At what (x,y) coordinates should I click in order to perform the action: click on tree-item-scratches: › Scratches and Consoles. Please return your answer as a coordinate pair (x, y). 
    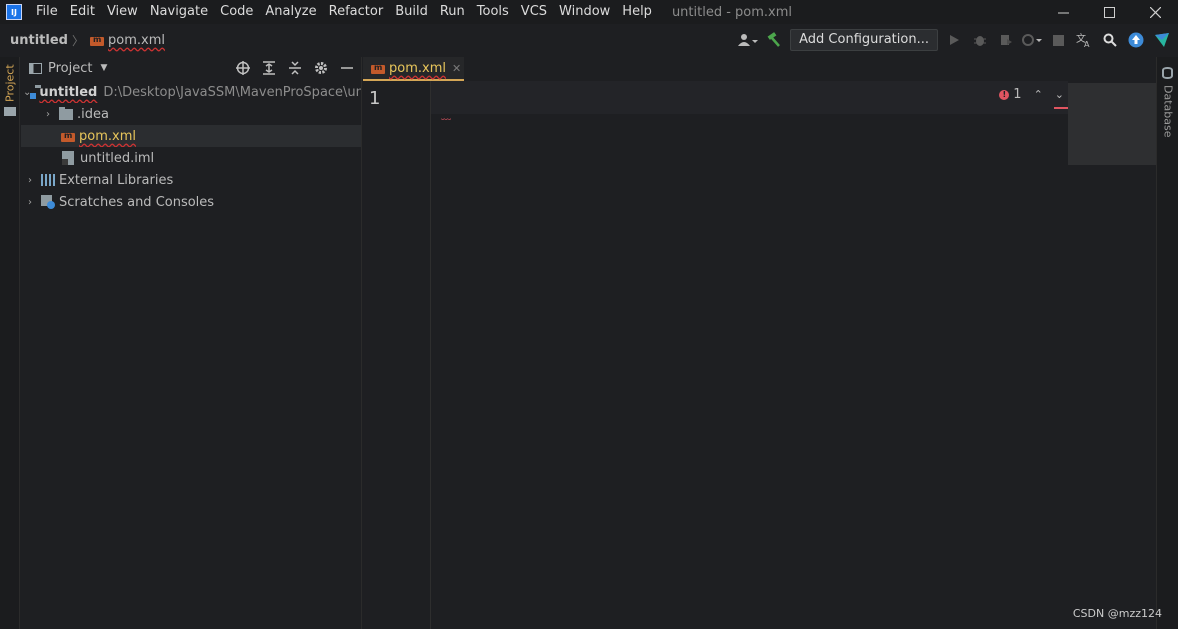
    Looking at the image, I should click on (191, 202).